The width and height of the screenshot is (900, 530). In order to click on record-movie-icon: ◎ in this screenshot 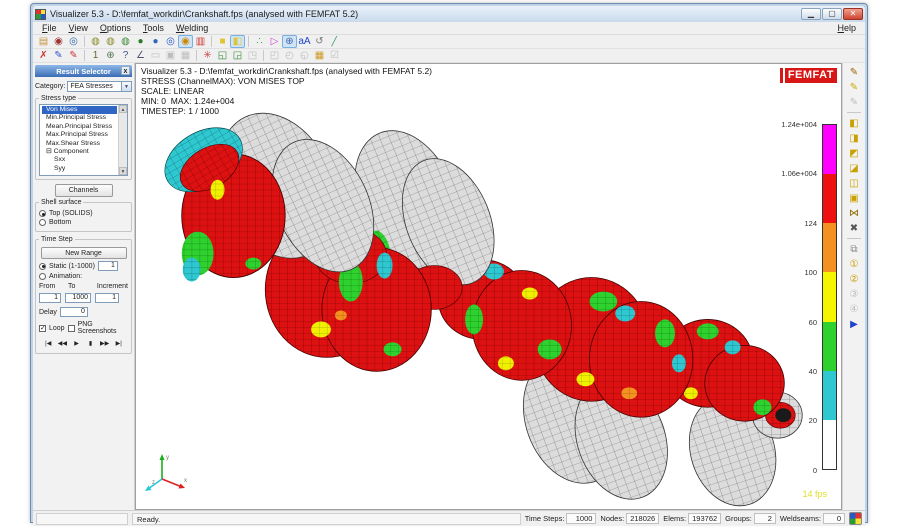, I will do `click(73, 41)`.